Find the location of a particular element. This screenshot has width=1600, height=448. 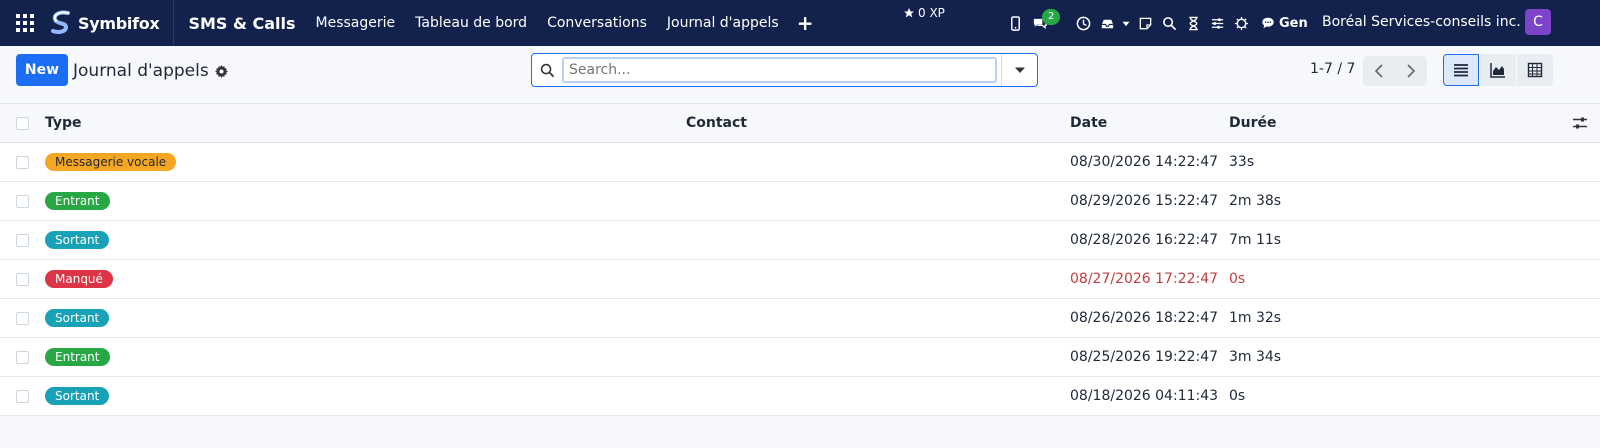

star-icon is located at coordinates (909, 13).